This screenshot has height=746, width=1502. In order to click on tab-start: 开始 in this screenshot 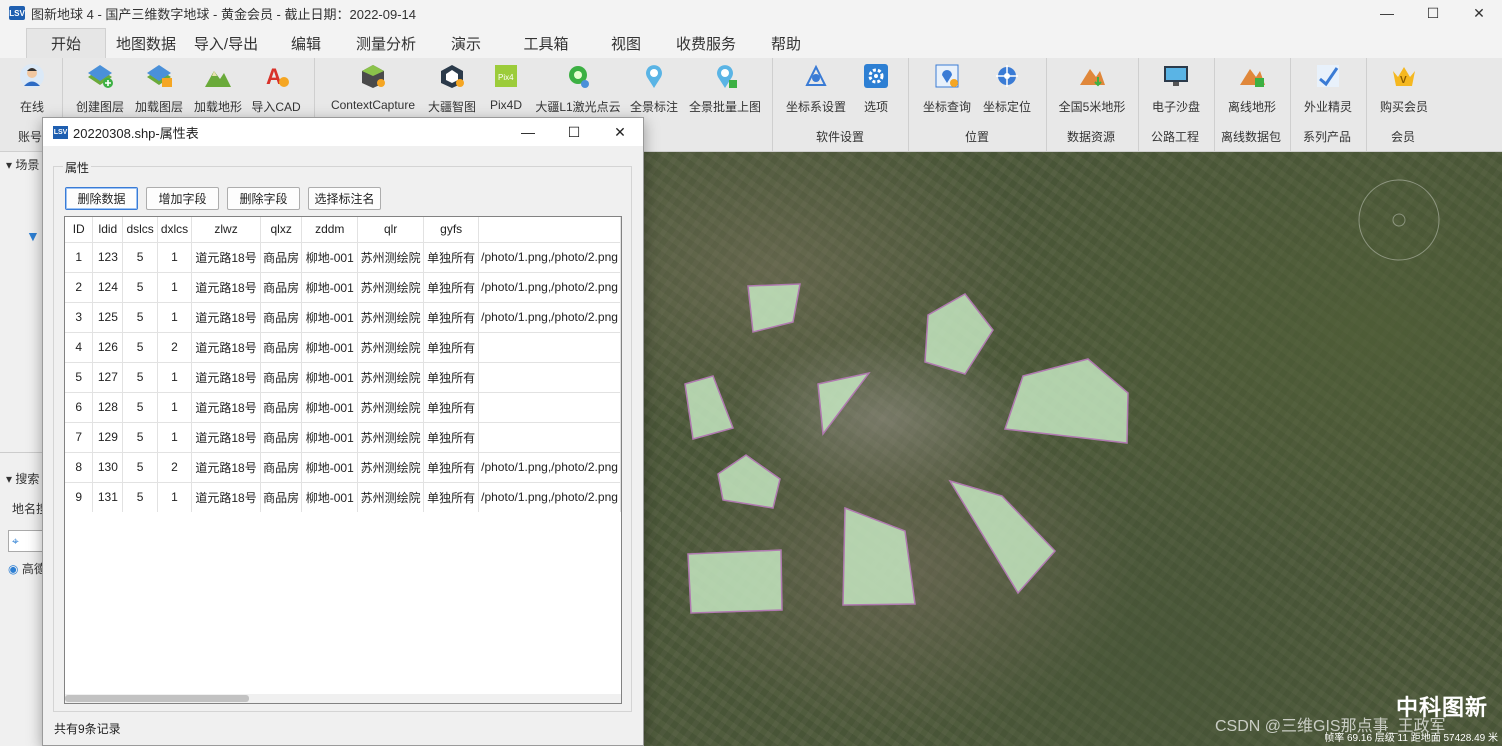, I will do `click(66, 43)`.